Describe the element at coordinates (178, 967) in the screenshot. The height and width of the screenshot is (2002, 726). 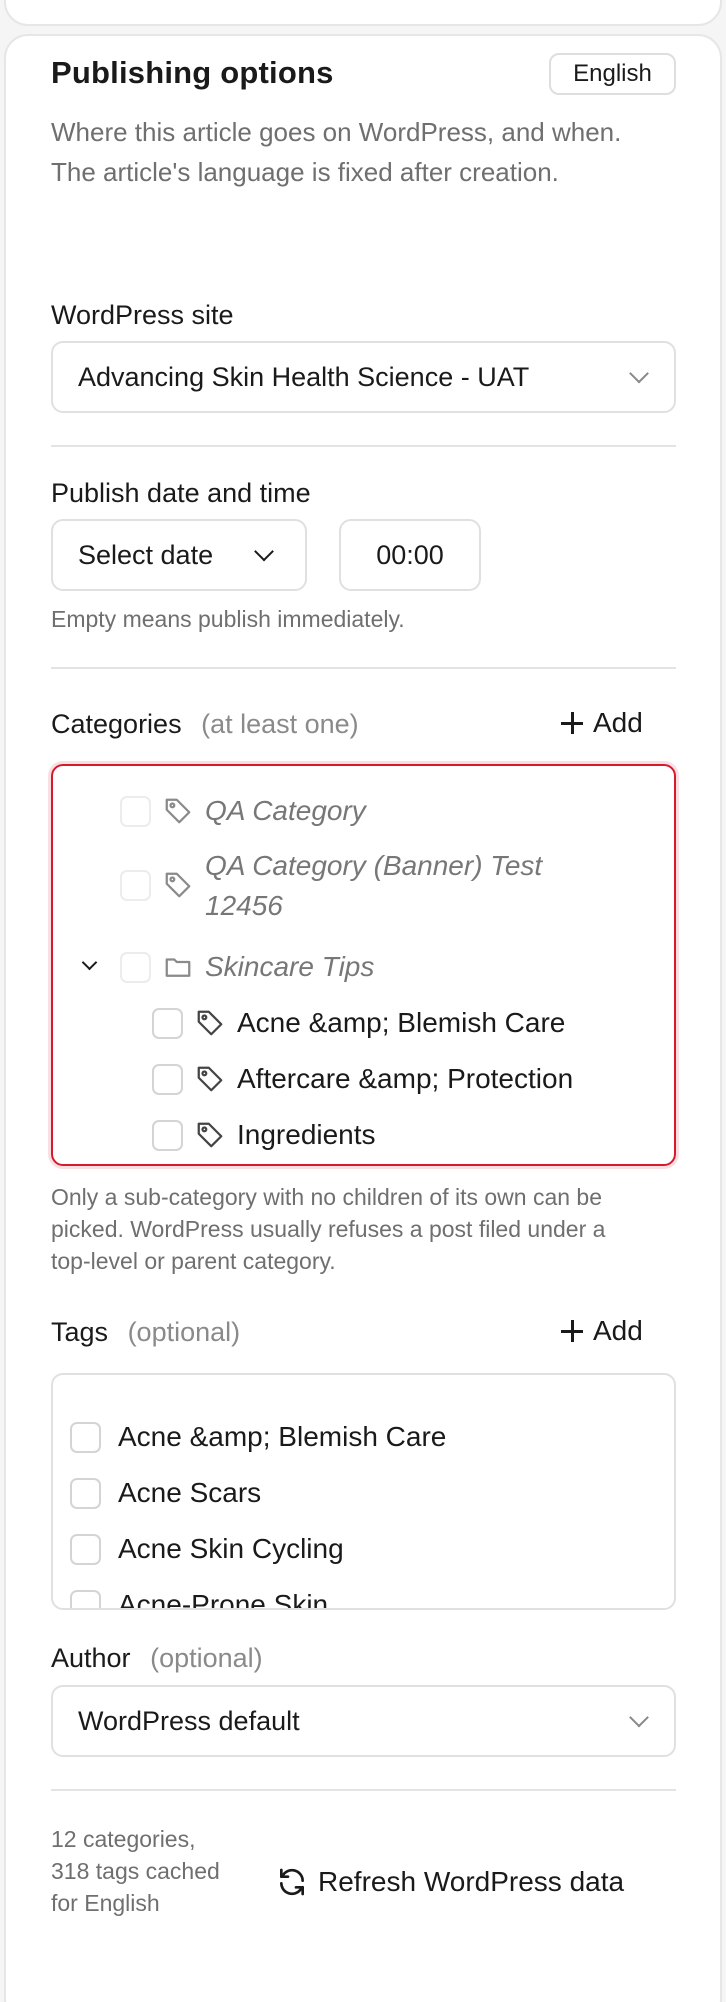
I see `folder-icon` at that location.